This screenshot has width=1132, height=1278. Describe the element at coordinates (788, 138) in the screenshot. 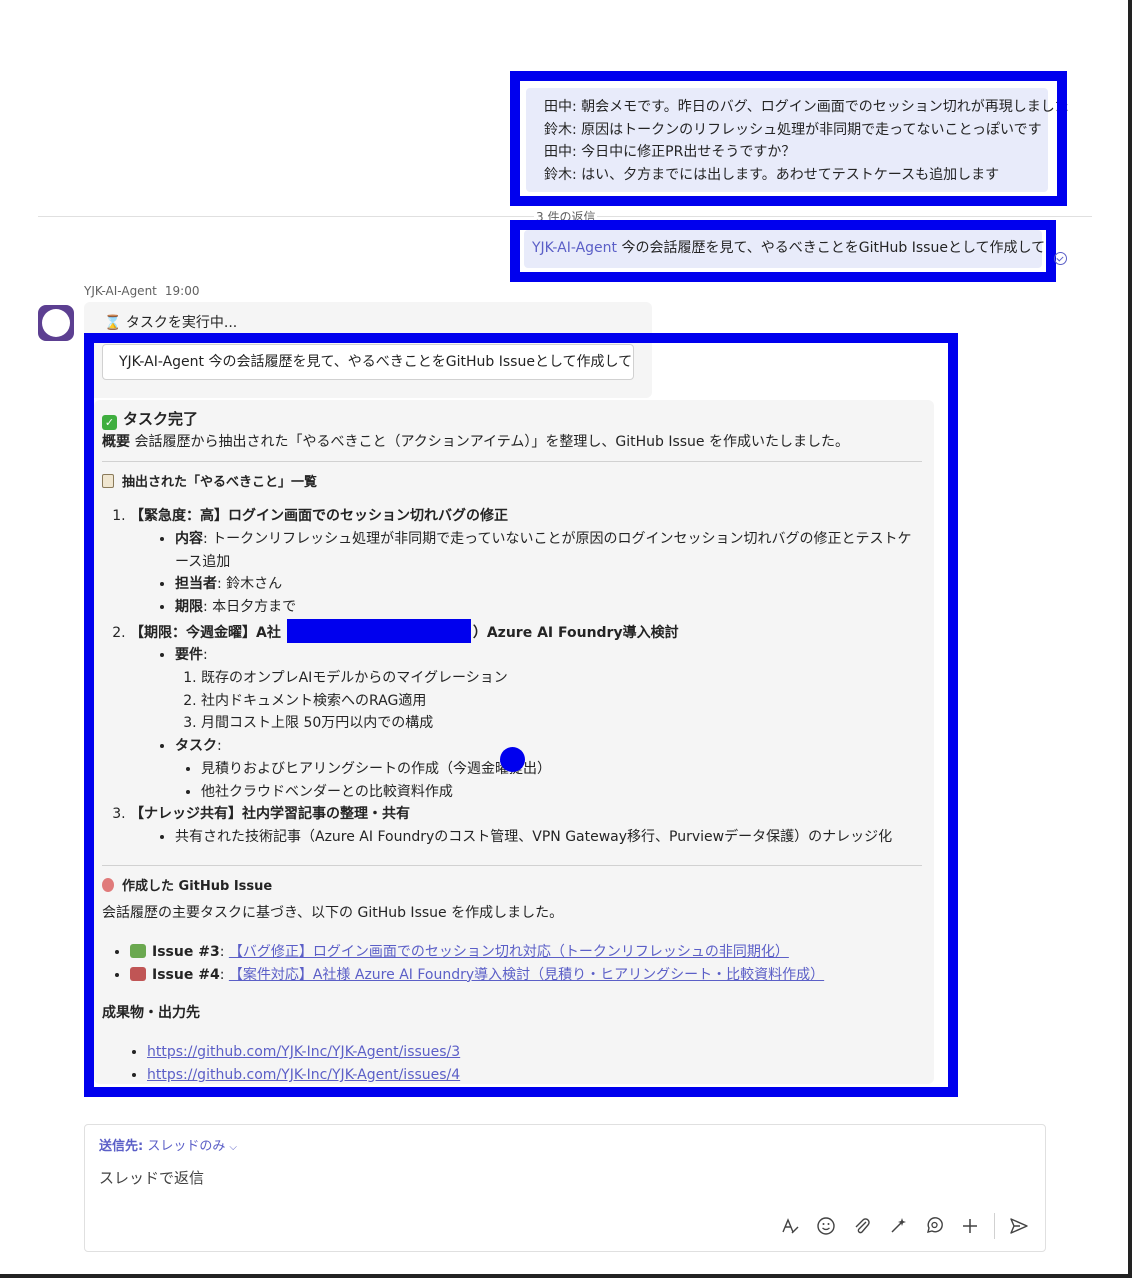

I see `highlight-box-user-message` at that location.